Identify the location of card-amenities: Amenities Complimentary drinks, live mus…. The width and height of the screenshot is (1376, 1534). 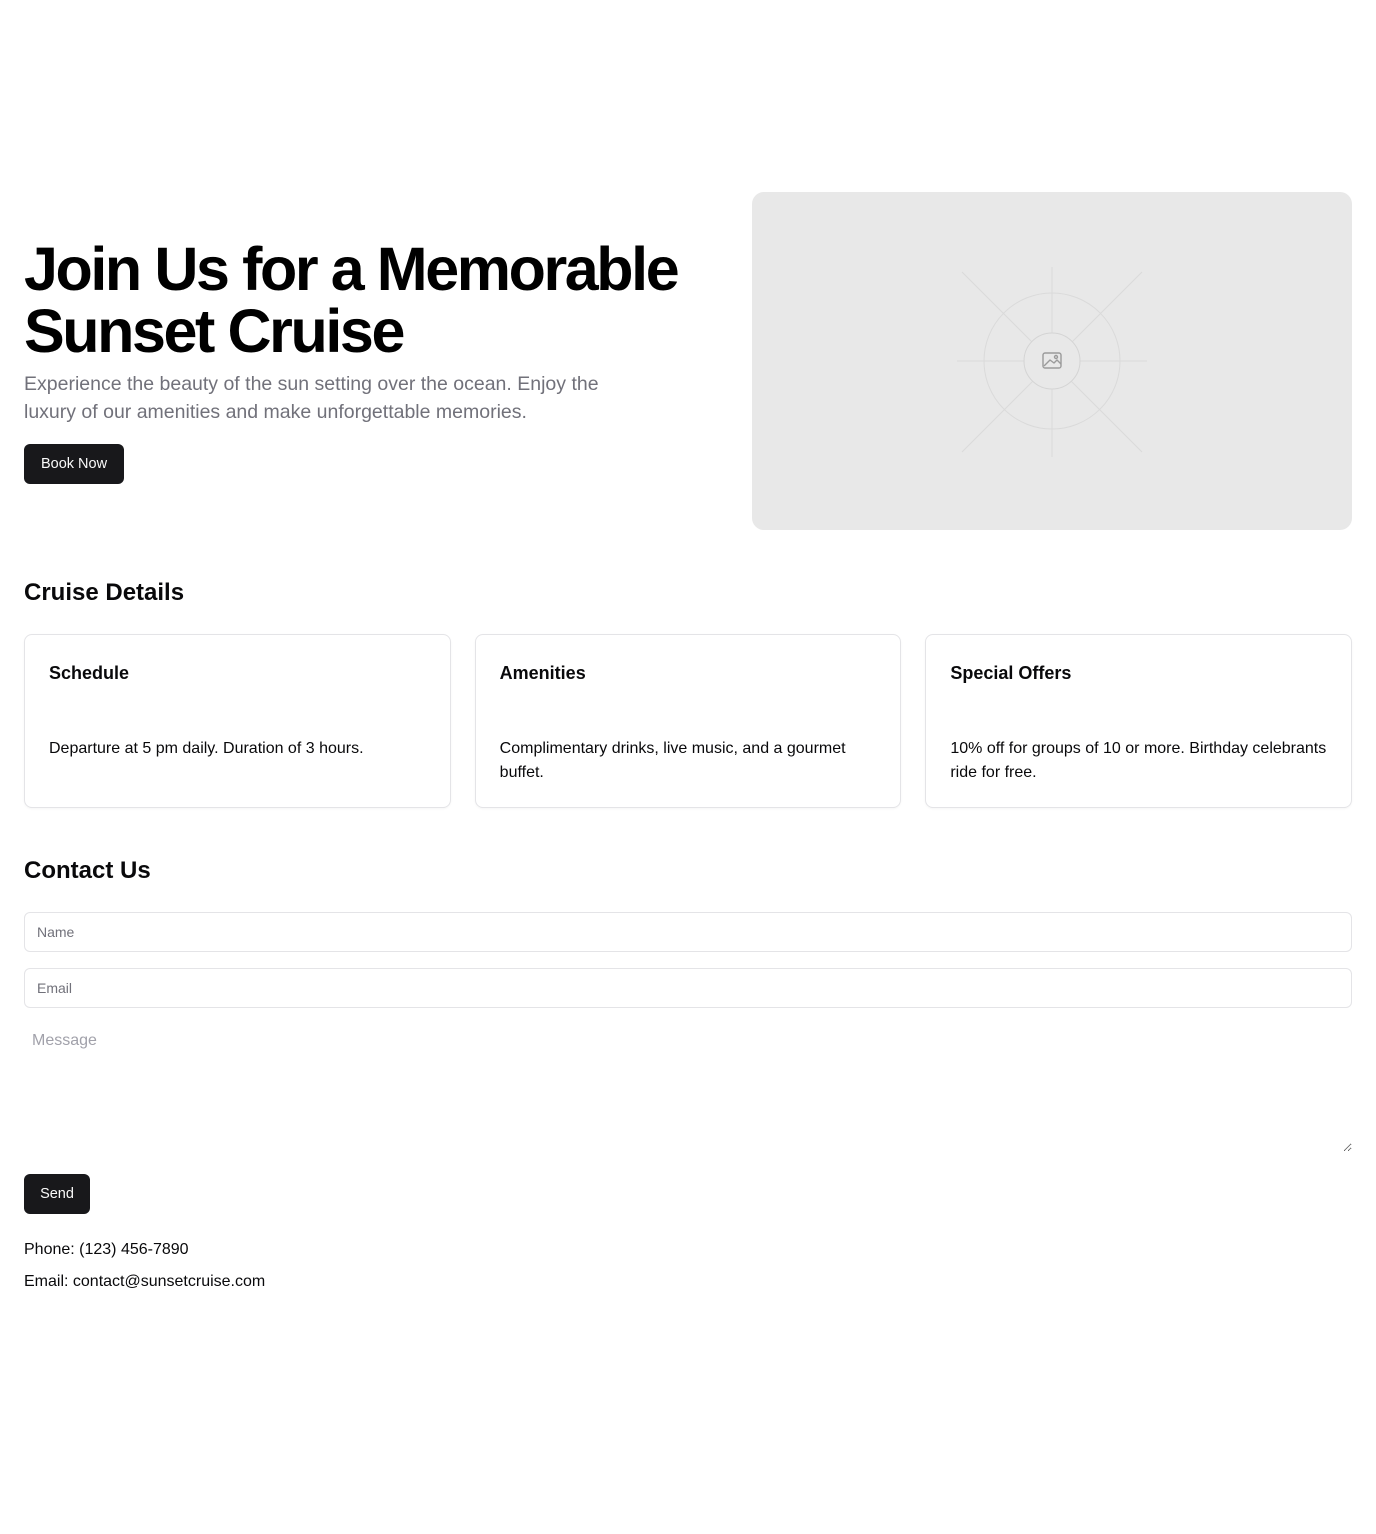
(688, 721).